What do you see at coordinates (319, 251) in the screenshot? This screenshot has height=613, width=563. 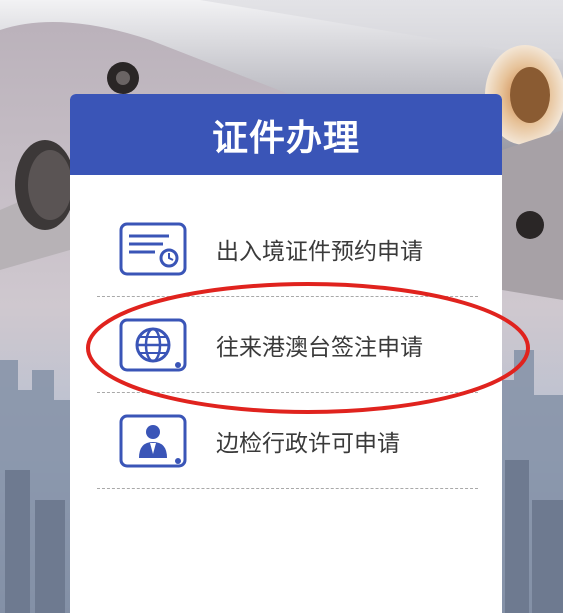 I see `menu-item-label: 出入境证件预约申请` at bounding box center [319, 251].